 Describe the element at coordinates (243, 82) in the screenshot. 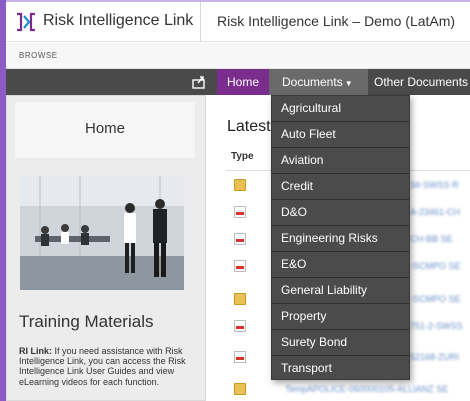

I see `nav-home: Home` at that location.